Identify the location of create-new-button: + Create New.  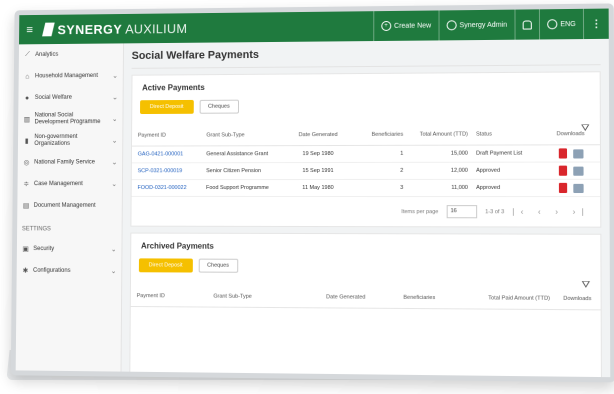
(405, 25).